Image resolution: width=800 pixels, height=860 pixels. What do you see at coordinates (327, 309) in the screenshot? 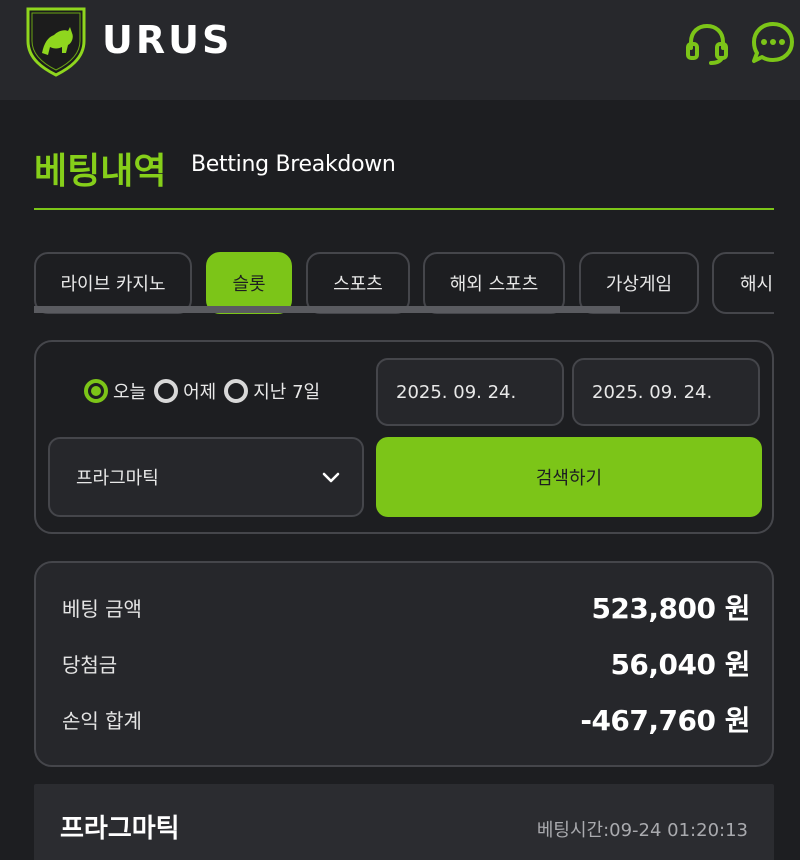
I see `tabs-scrollbar` at bounding box center [327, 309].